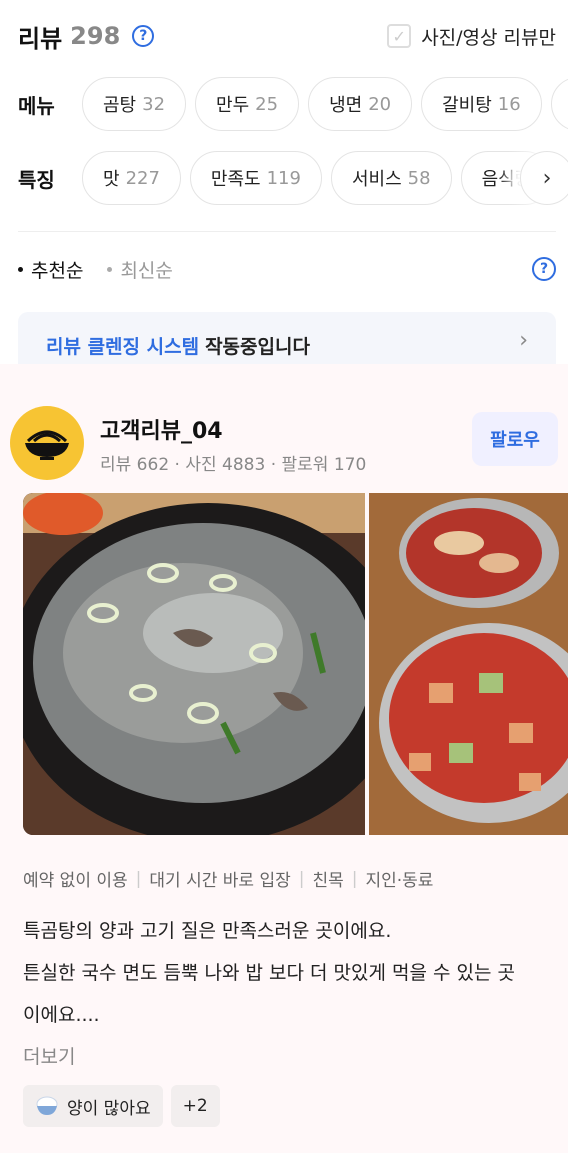 This screenshot has width=568, height=1153. I want to click on follow-button: 팔로우, so click(515, 439).